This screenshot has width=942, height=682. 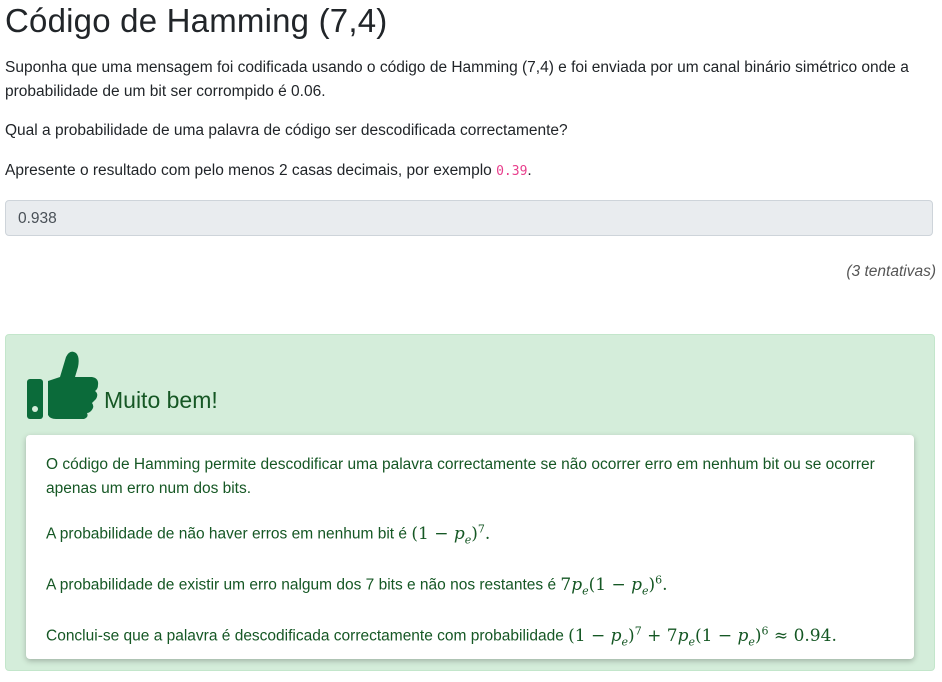 What do you see at coordinates (469, 218) in the screenshot?
I see `answer-input: 0.938` at bounding box center [469, 218].